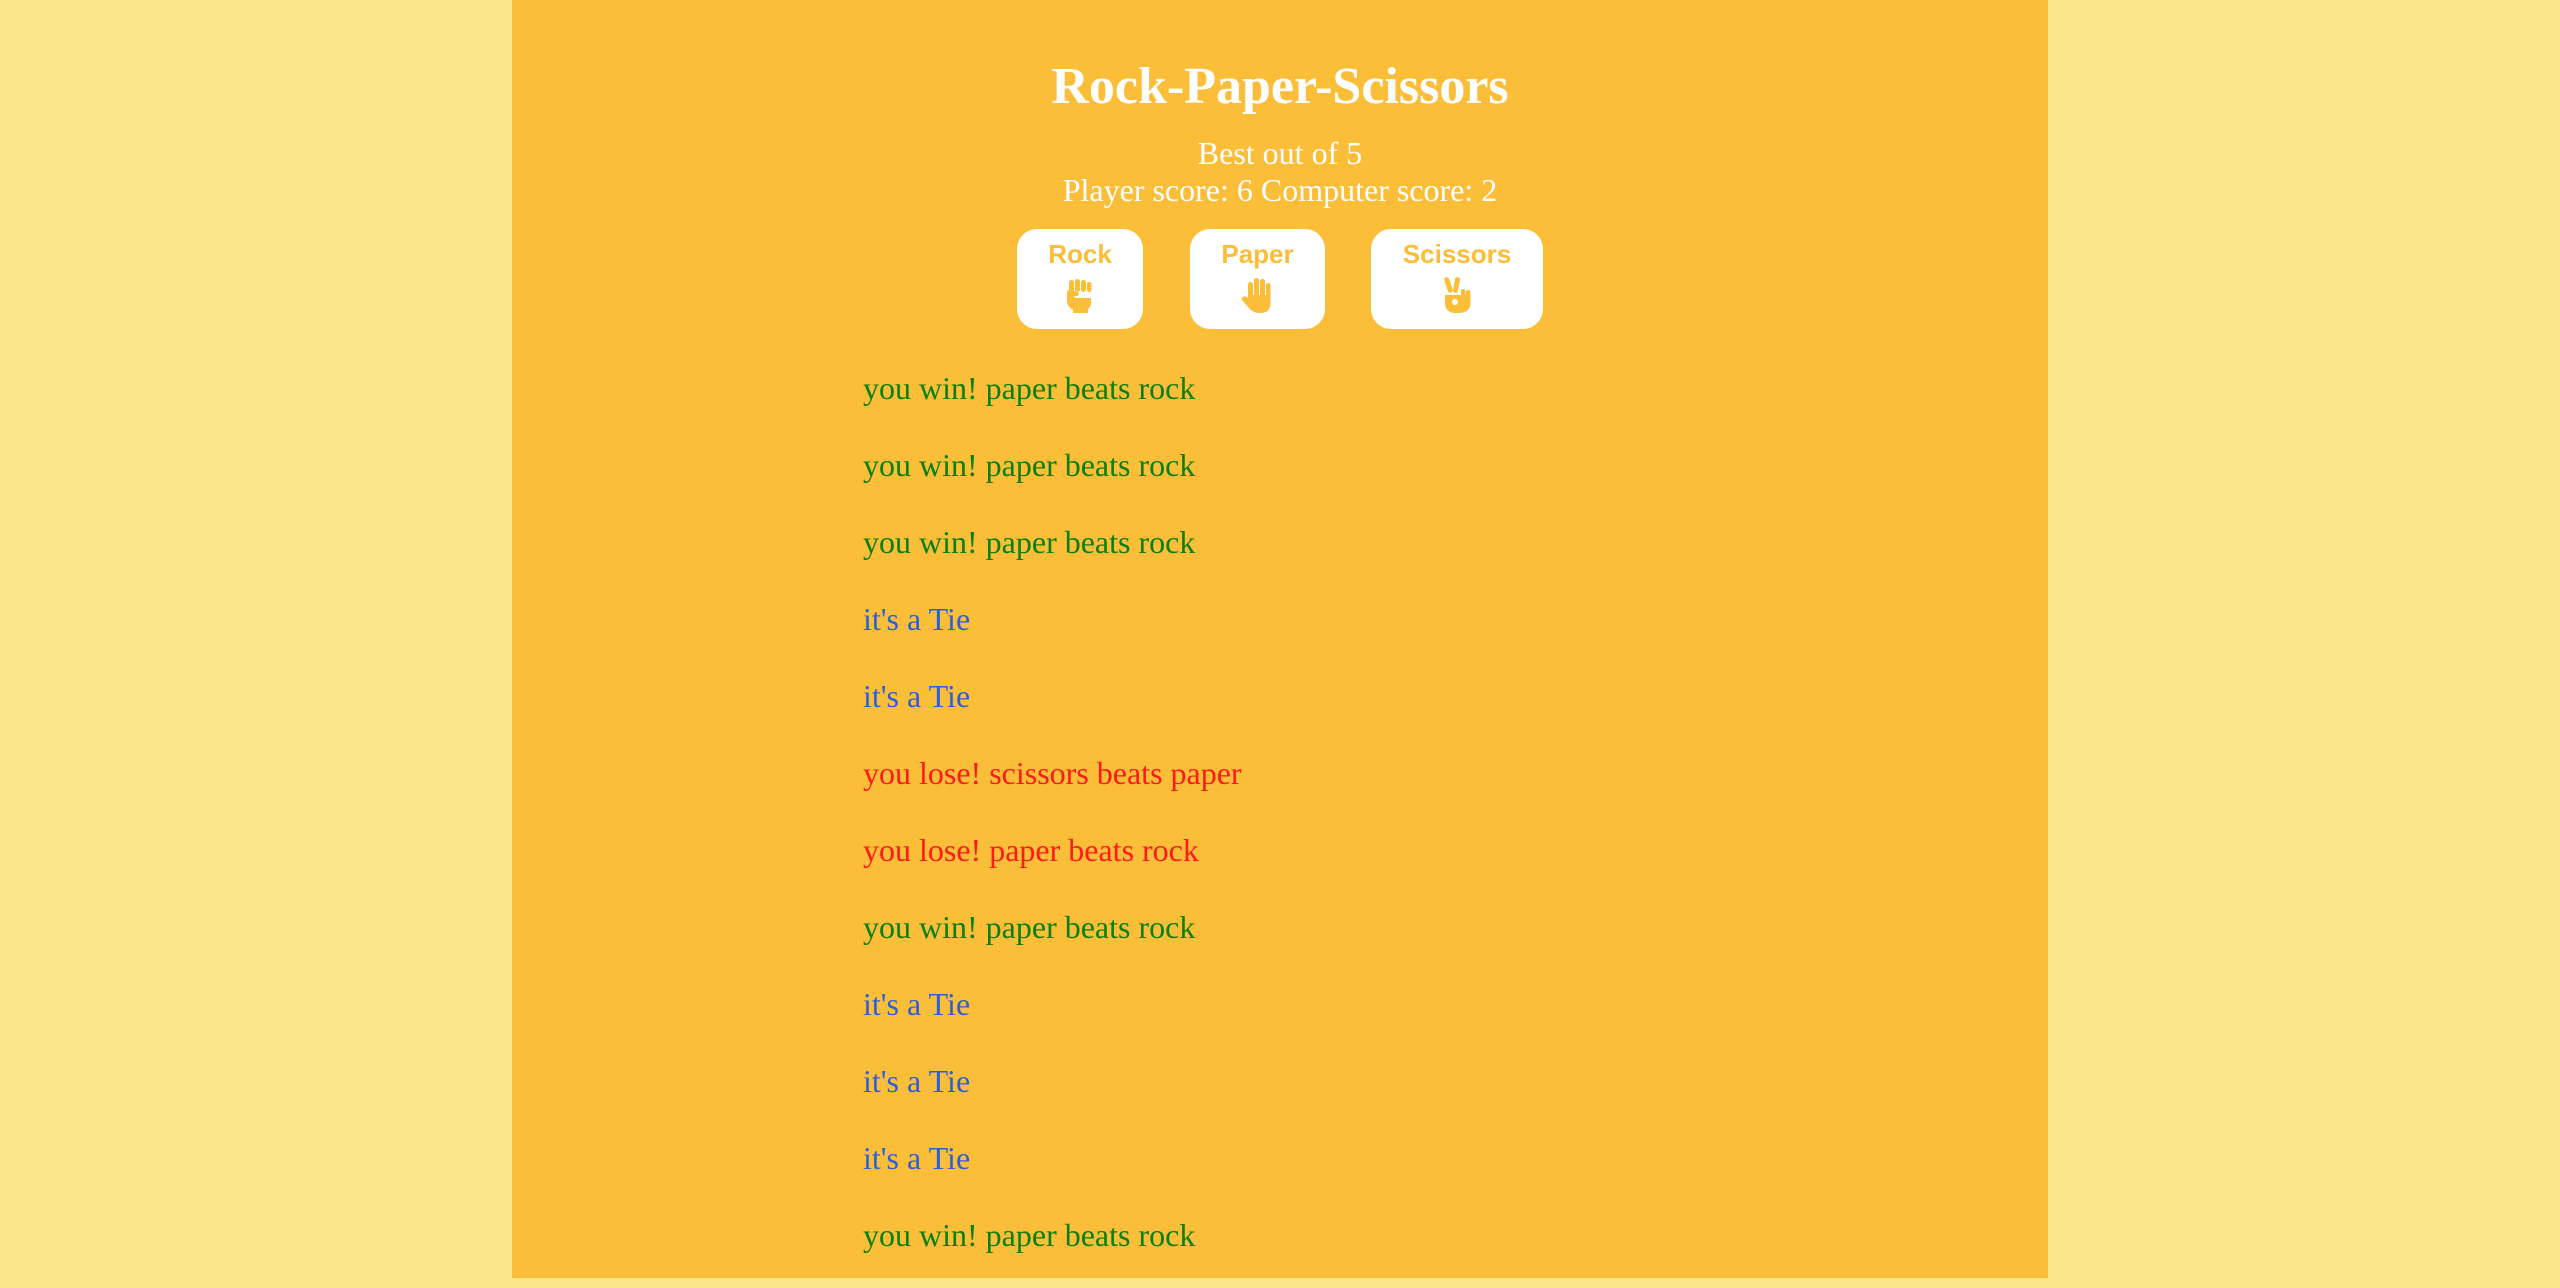  I want to click on score-display: Player score: 6 Computer score: 2, so click(1280, 190).